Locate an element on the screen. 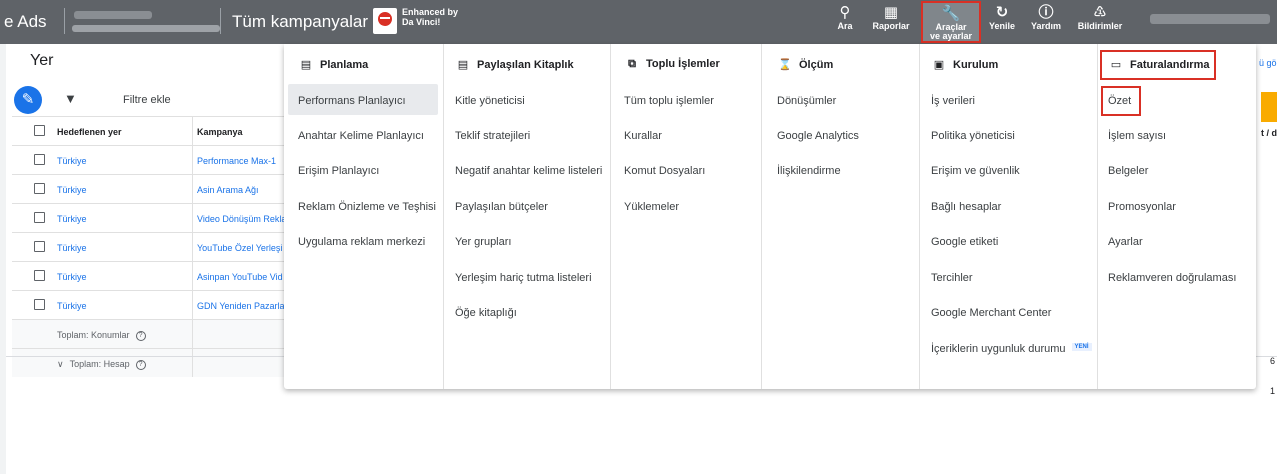 Image resolution: width=1277 pixels, height=474 pixels. menu-item-preferences: Tercihler is located at coordinates (952, 278).